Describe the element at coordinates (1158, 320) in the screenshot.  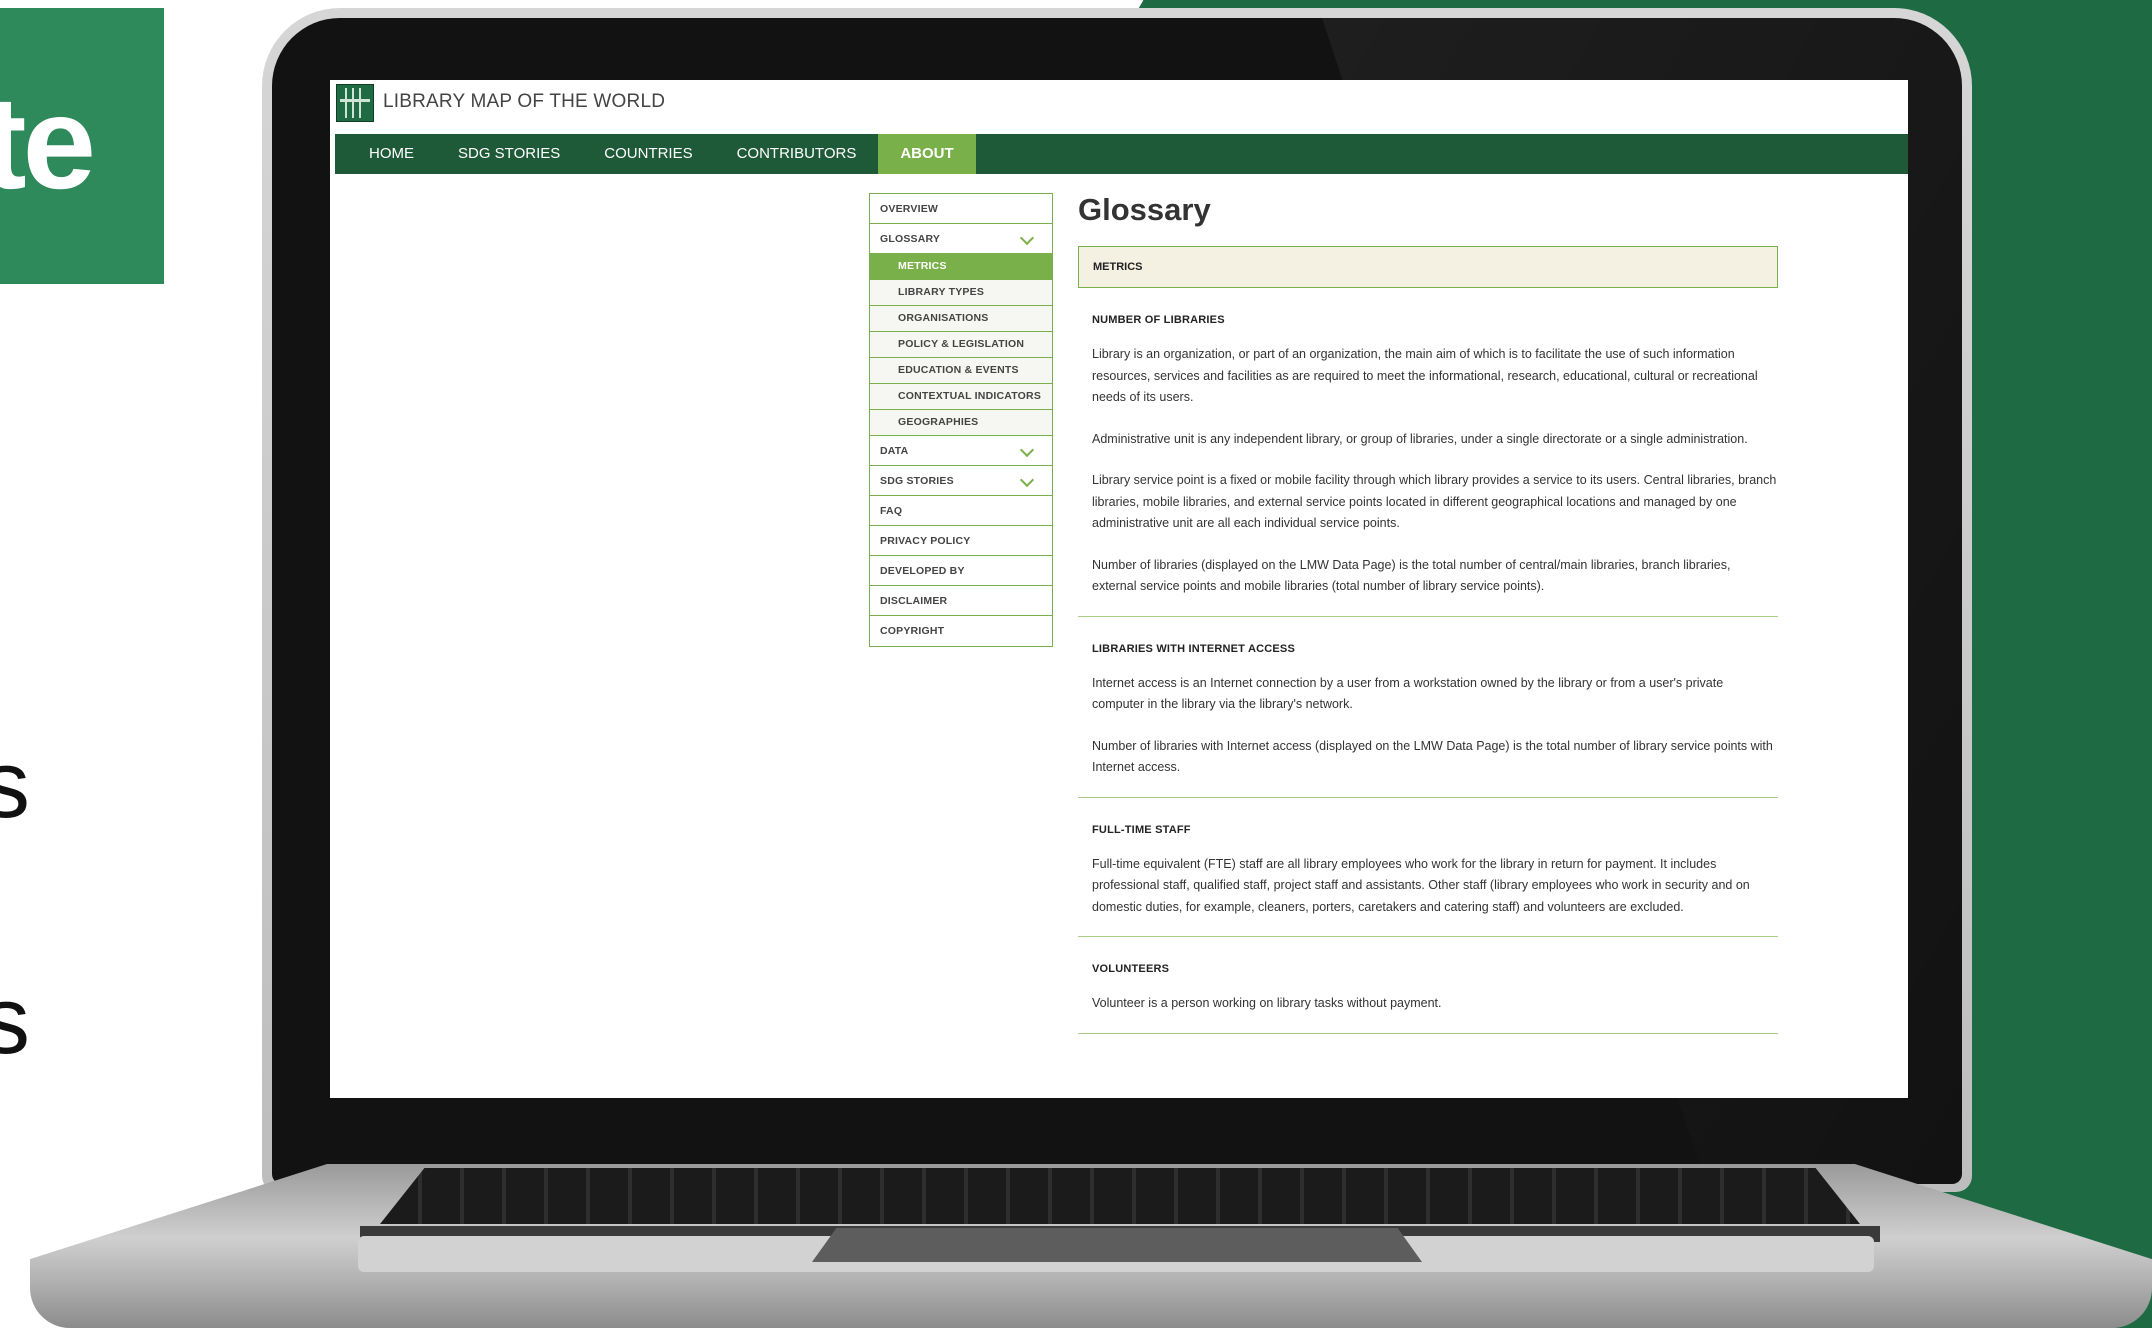
I see `section-heading: NUMBER OF LIBRARIES` at that location.